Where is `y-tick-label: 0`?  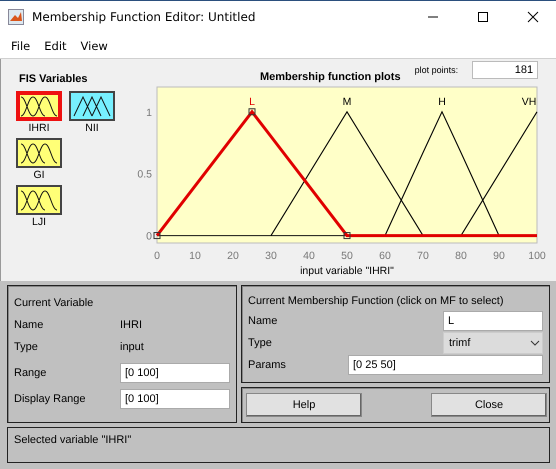
y-tick-label: 0 is located at coordinates (149, 236).